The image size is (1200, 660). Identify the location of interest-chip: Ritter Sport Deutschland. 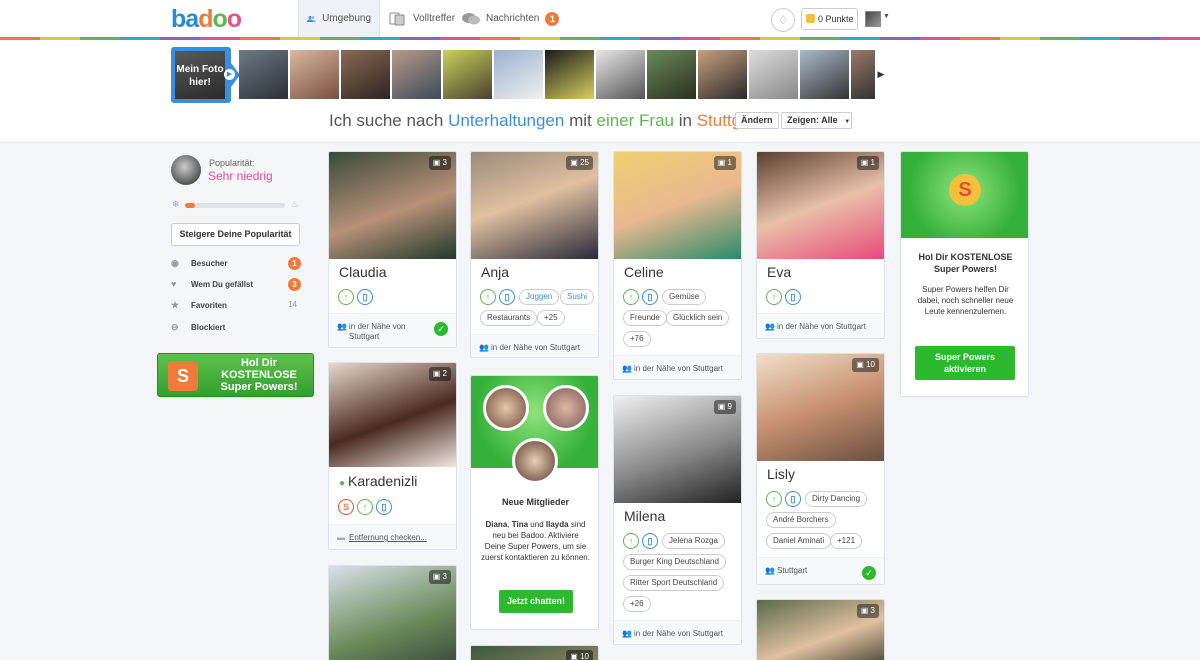
(674, 583).